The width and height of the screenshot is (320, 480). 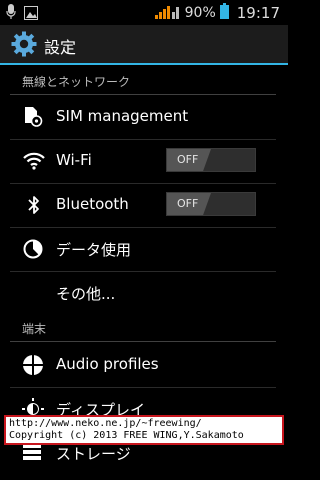 What do you see at coordinates (94, 250) in the screenshot?
I see `list-item-label: データ使用` at bounding box center [94, 250].